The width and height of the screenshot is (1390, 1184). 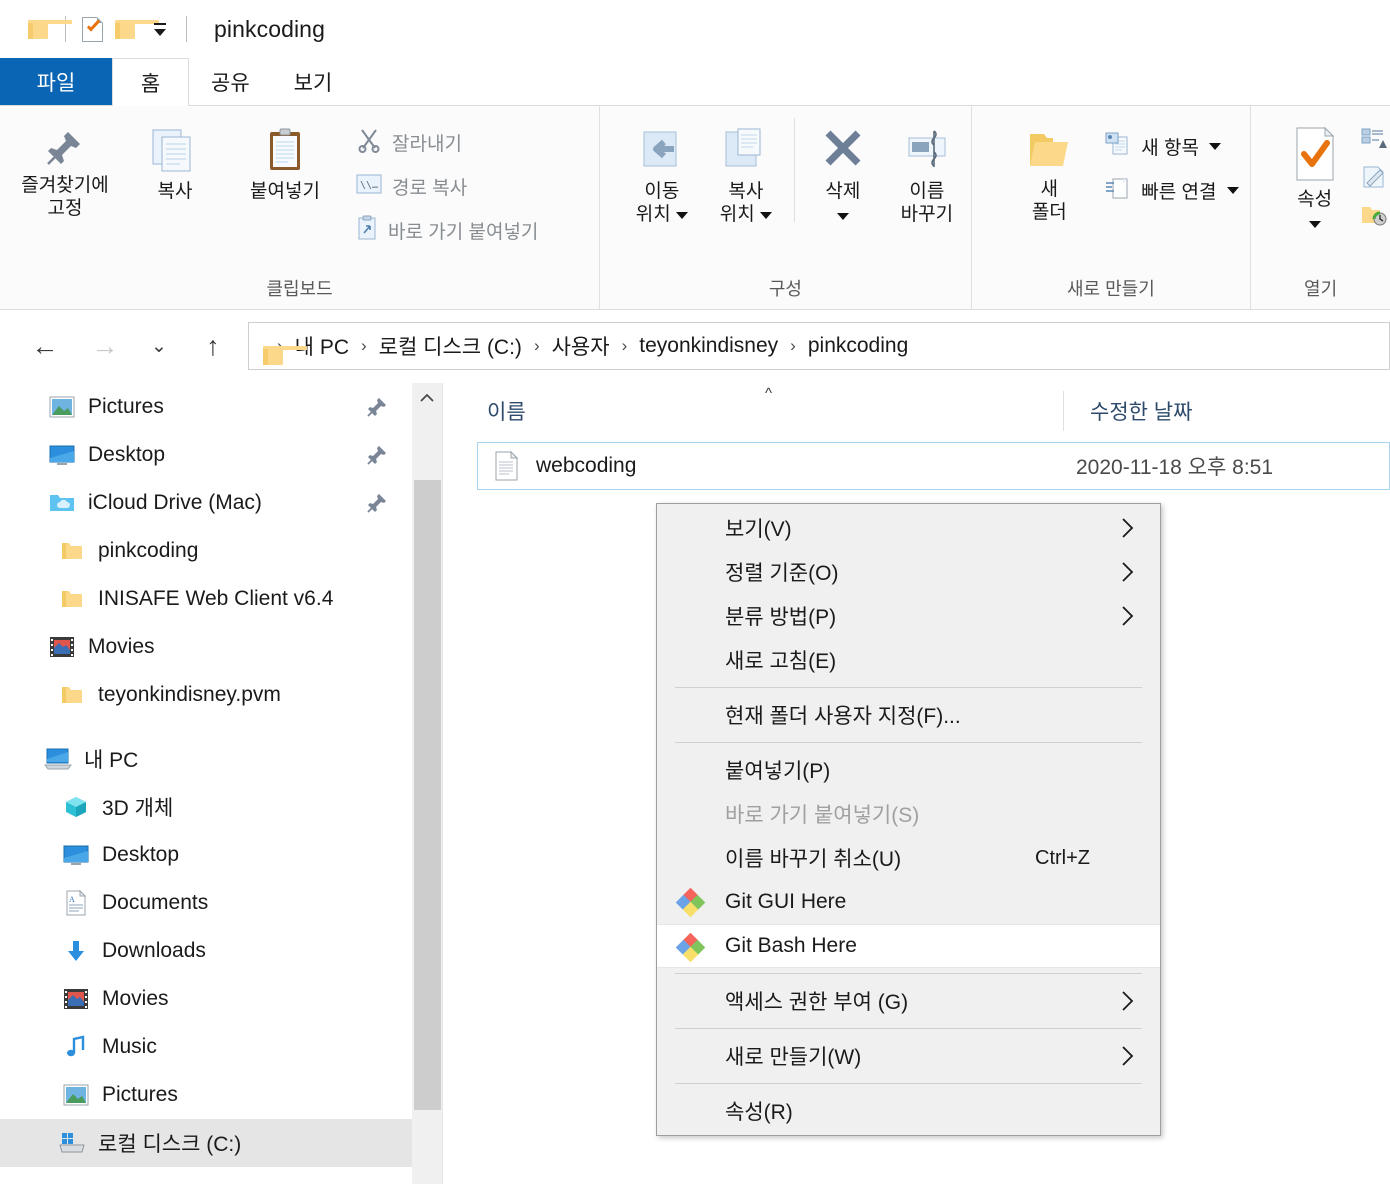 I want to click on sidebar-item-pictures: Pictures, so click(x=206, y=1095).